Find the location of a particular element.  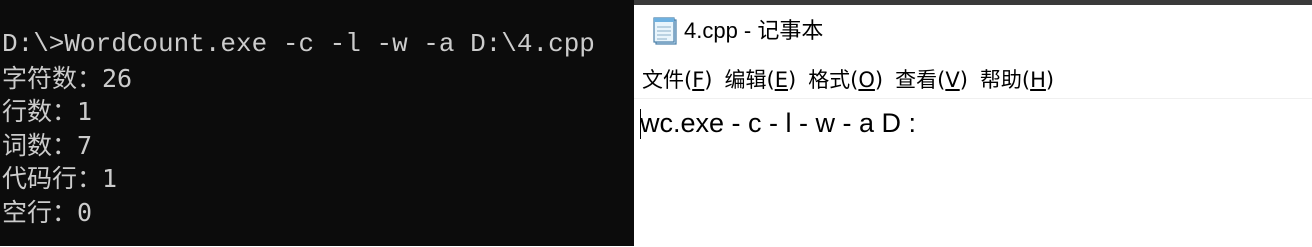

console-command-line: D:\>WordCount.exe -c -l -w -a D:\4.cpp is located at coordinates (298, 44).